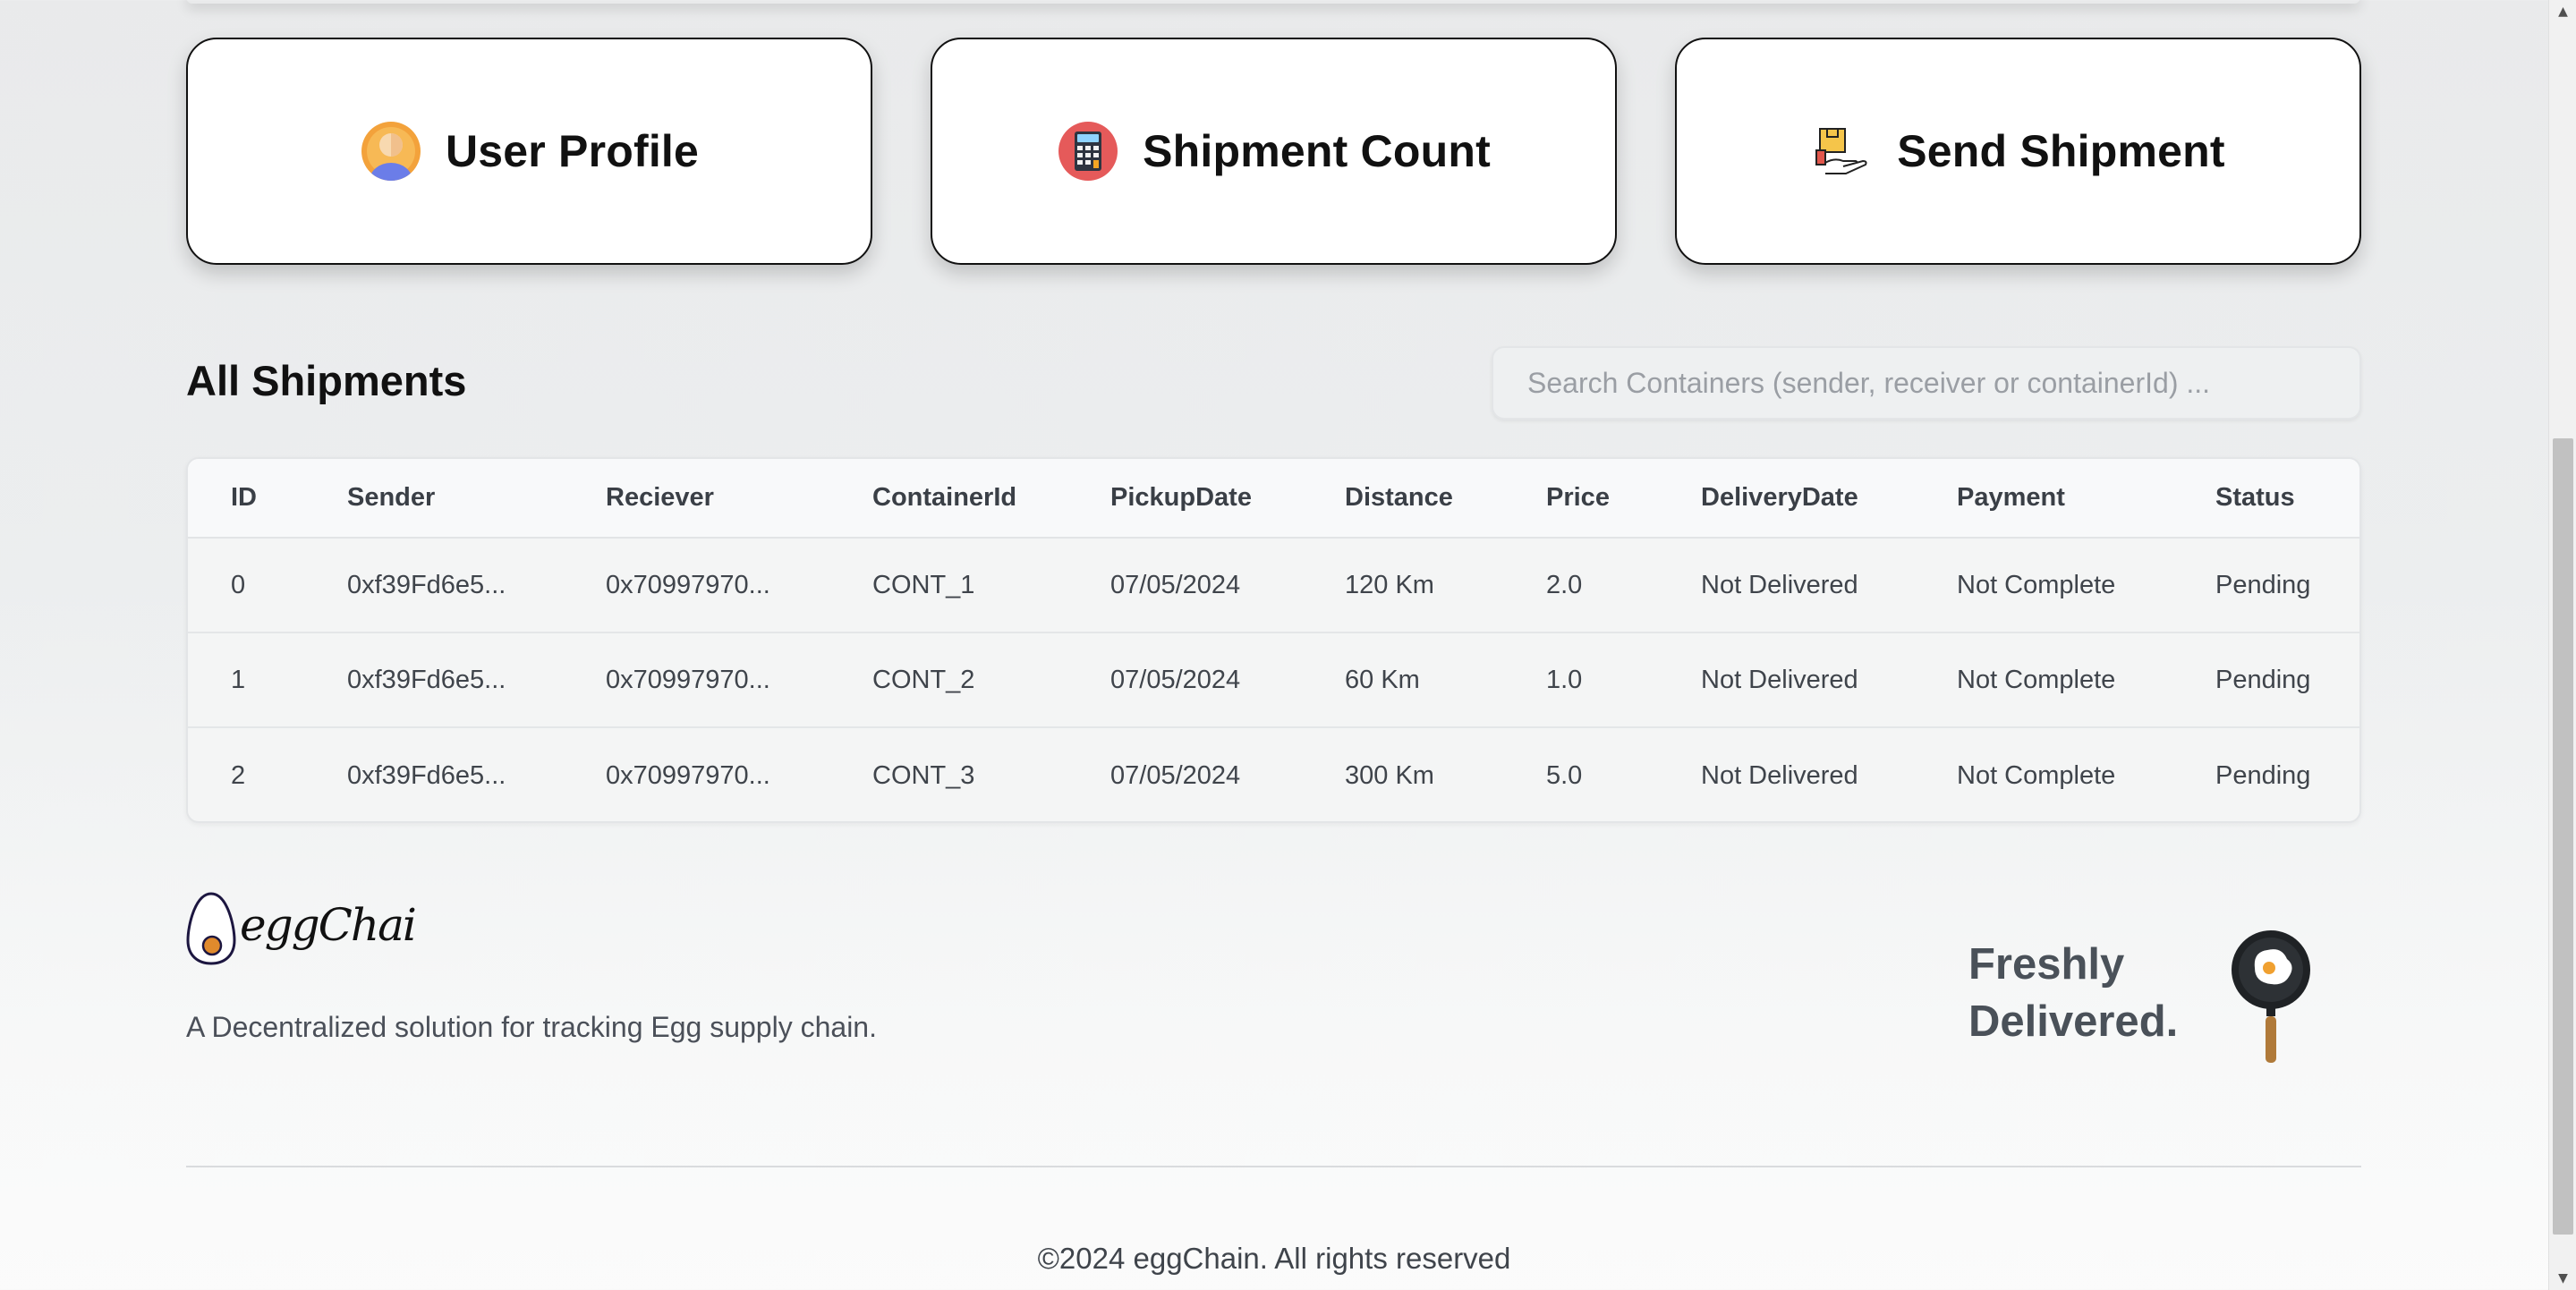 Image resolution: width=2576 pixels, height=1290 pixels. Describe the element at coordinates (1564, 584) in the screenshot. I see `table-cell-price: 2.0` at that location.